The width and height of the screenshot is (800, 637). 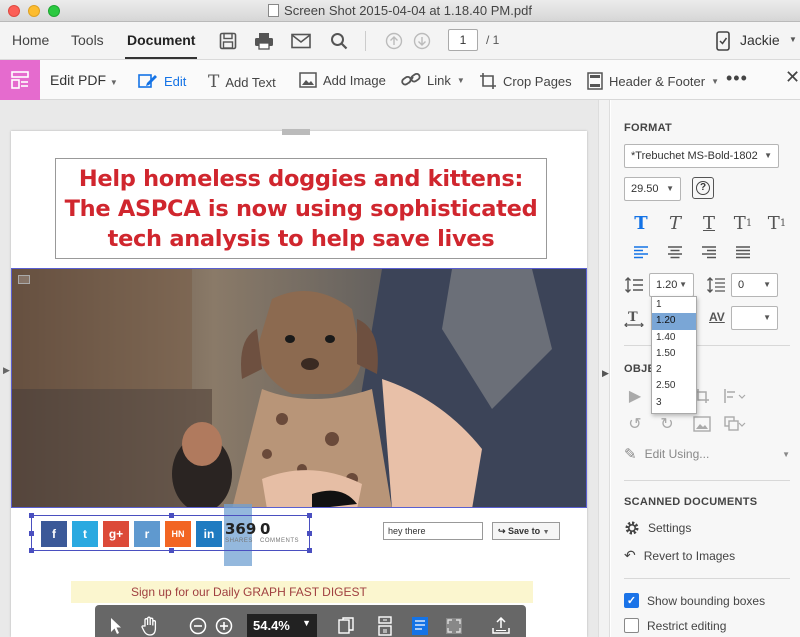 What do you see at coordinates (674, 321) in the screenshot?
I see `line-spacing-option: 1.20` at bounding box center [674, 321].